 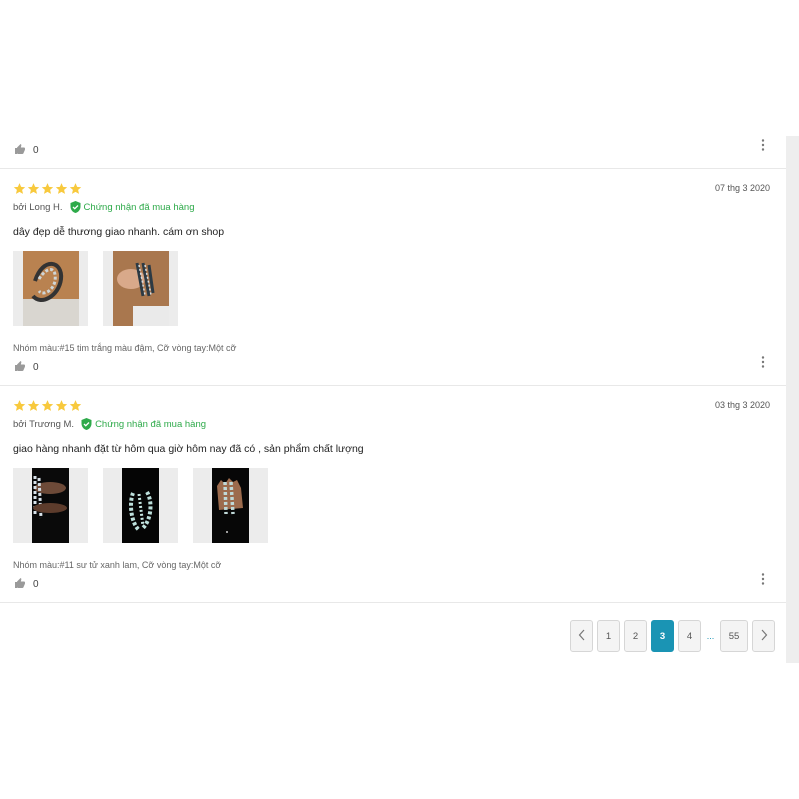 I want to click on next-page-button, so click(x=763, y=636).